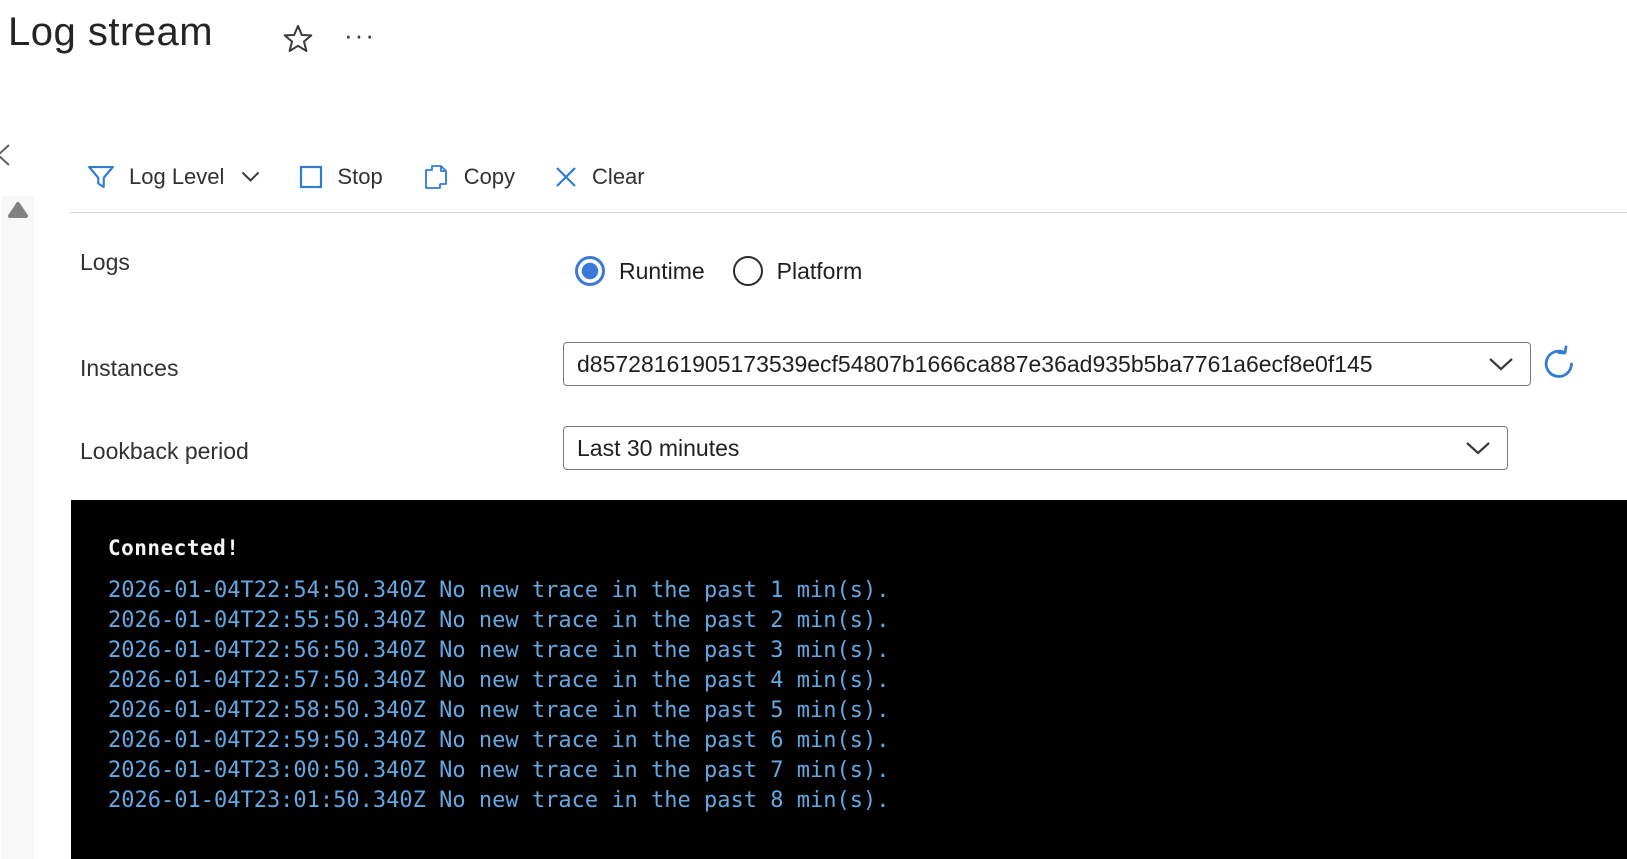 The width and height of the screenshot is (1627, 859). What do you see at coordinates (174, 548) in the screenshot?
I see `console-connected-status: Connected!` at bounding box center [174, 548].